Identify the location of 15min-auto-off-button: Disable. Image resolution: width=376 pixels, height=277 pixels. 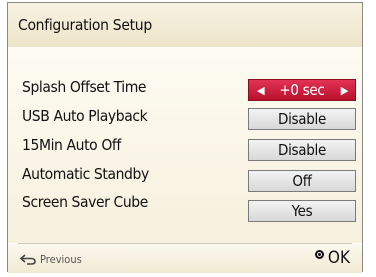
(302, 150).